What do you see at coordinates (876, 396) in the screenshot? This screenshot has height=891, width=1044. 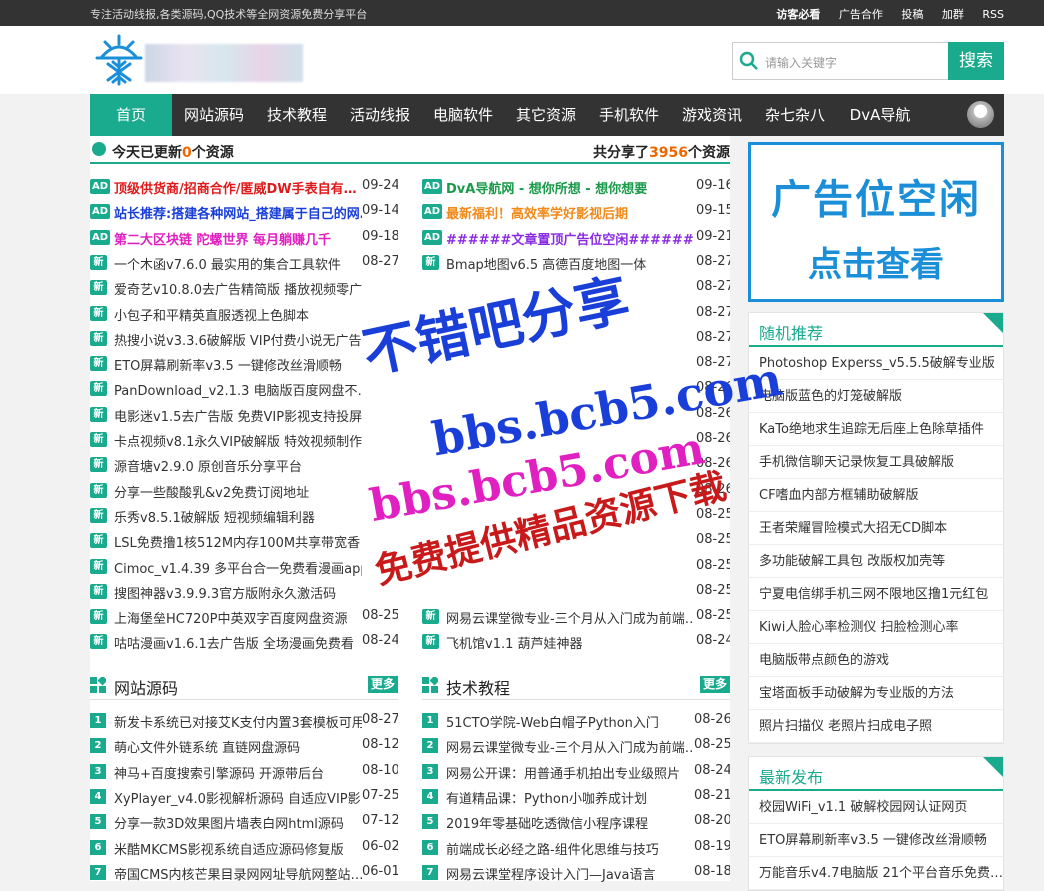 I see `random-item: 电脑版蓝色的灯笼破解版` at bounding box center [876, 396].